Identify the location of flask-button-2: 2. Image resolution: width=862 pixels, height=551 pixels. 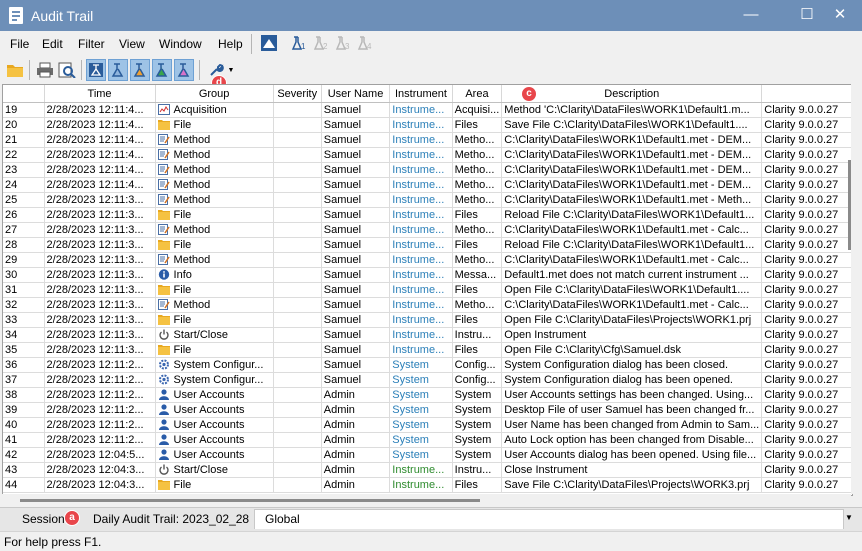
(321, 43).